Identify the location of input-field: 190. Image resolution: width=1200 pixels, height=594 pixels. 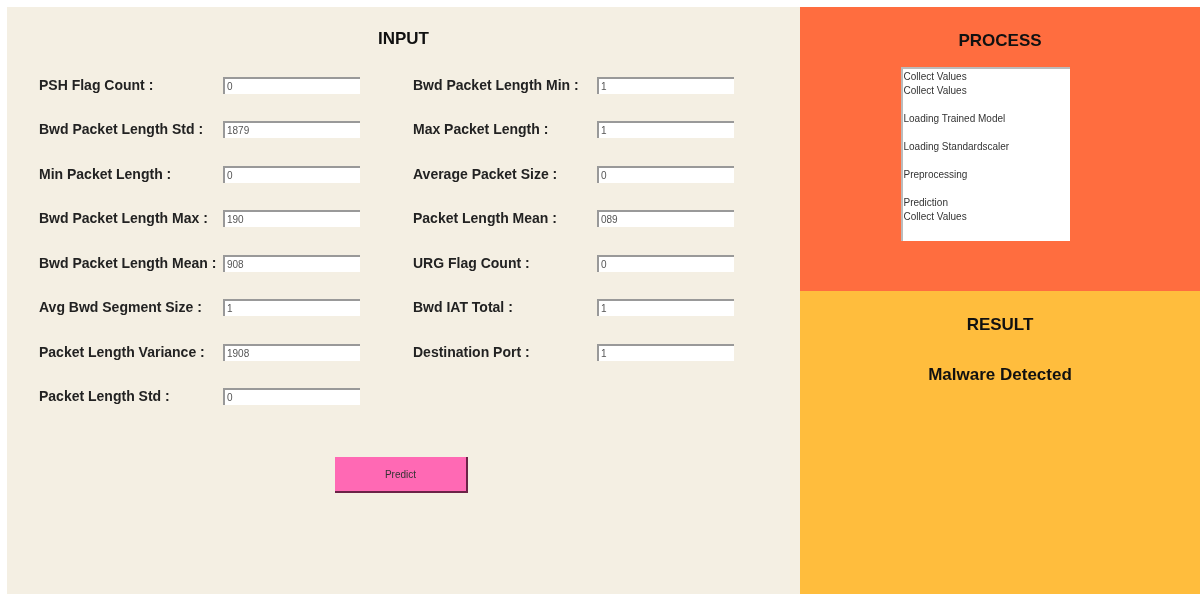
(291, 219).